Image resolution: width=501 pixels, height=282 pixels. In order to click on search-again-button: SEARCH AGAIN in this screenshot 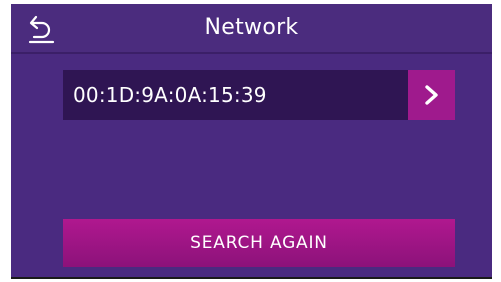, I will do `click(259, 243)`.